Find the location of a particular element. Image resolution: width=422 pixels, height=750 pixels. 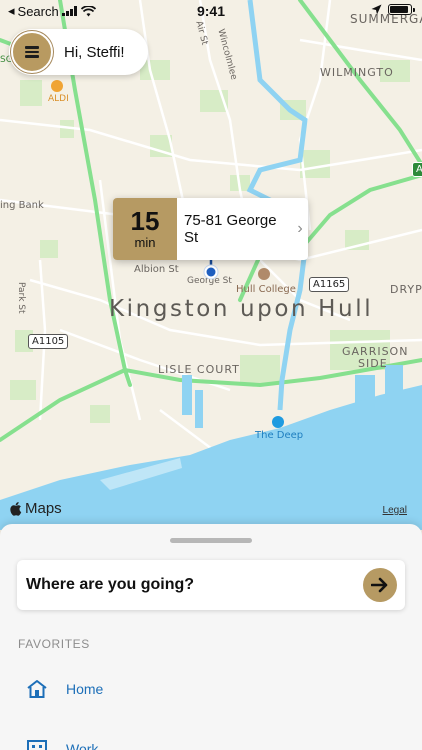

college-icon is located at coordinates (264, 274).